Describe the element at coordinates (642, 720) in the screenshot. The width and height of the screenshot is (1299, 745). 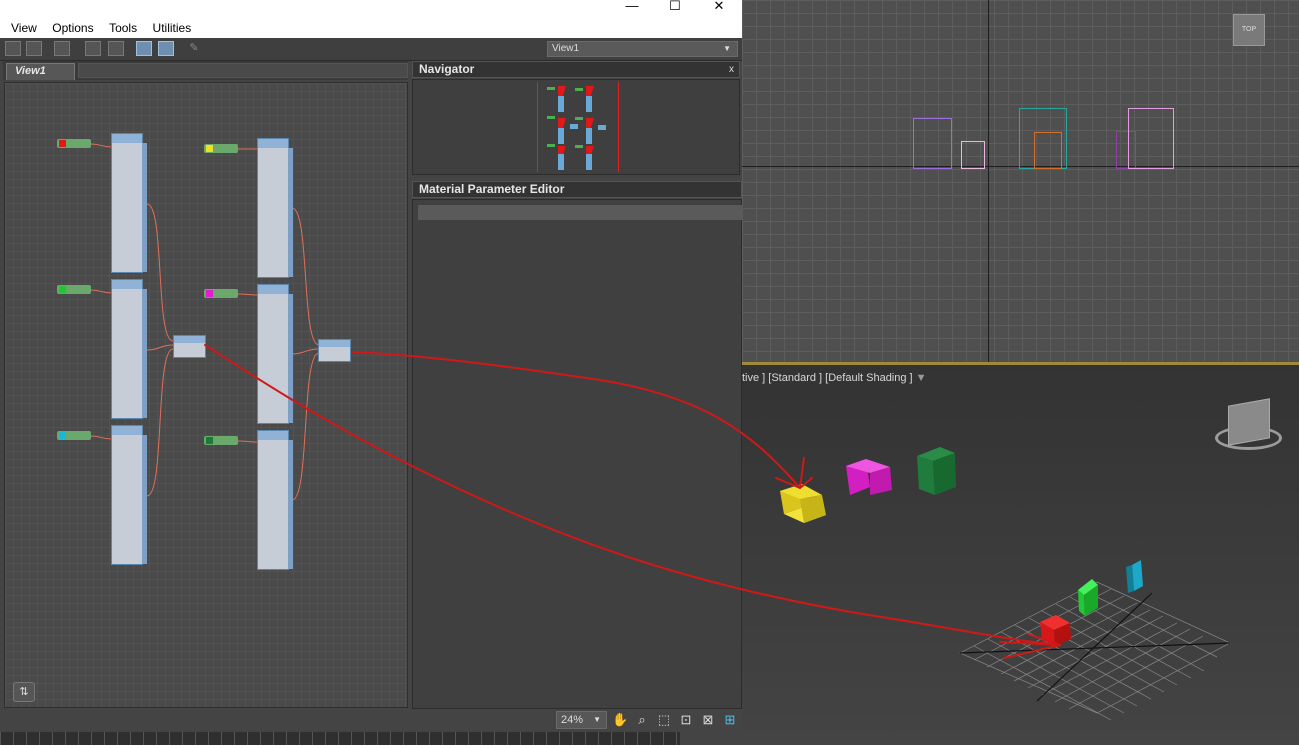
I see `zoom-icon: ⌕` at that location.